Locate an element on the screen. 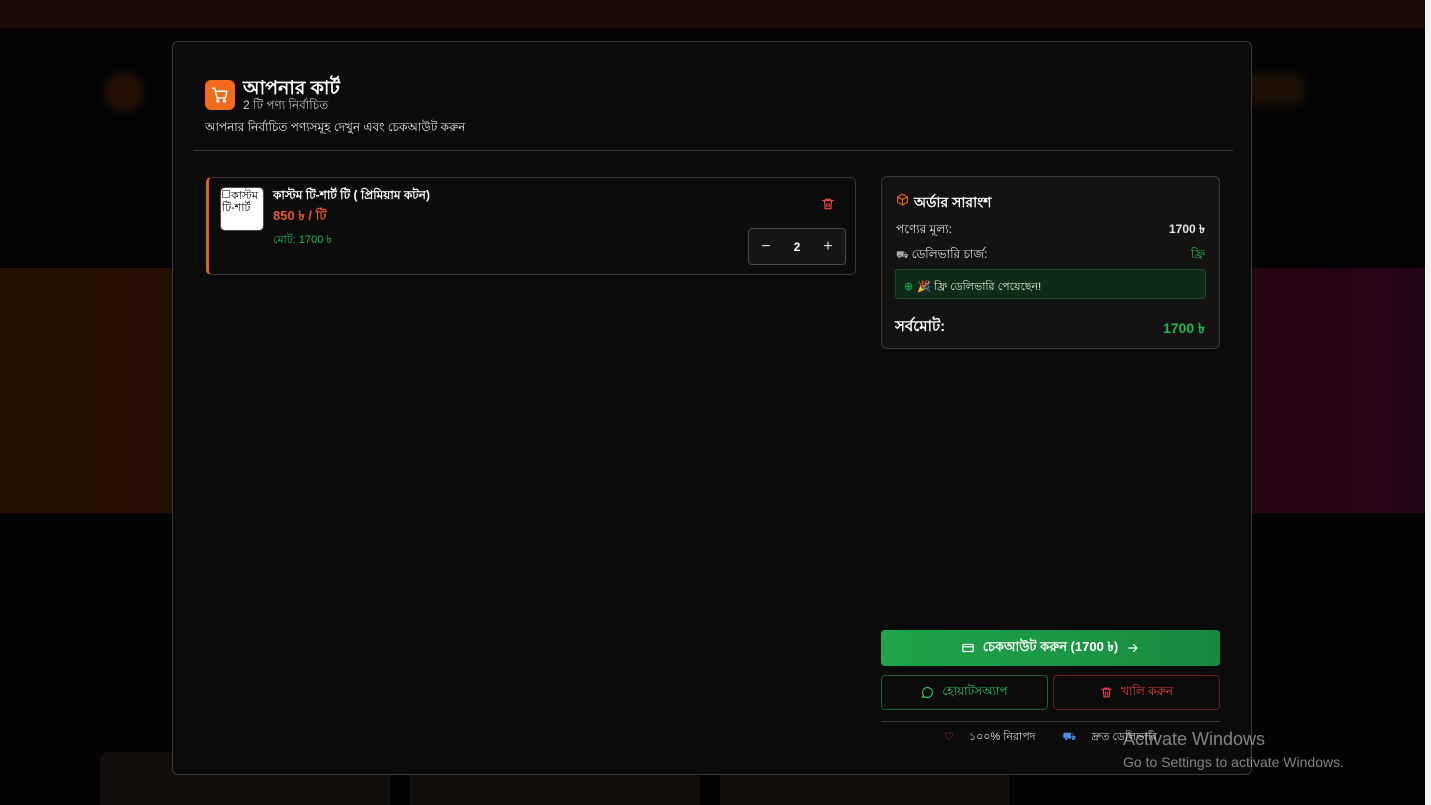  delivery-value: ফ্রি is located at coordinates (1197, 254).